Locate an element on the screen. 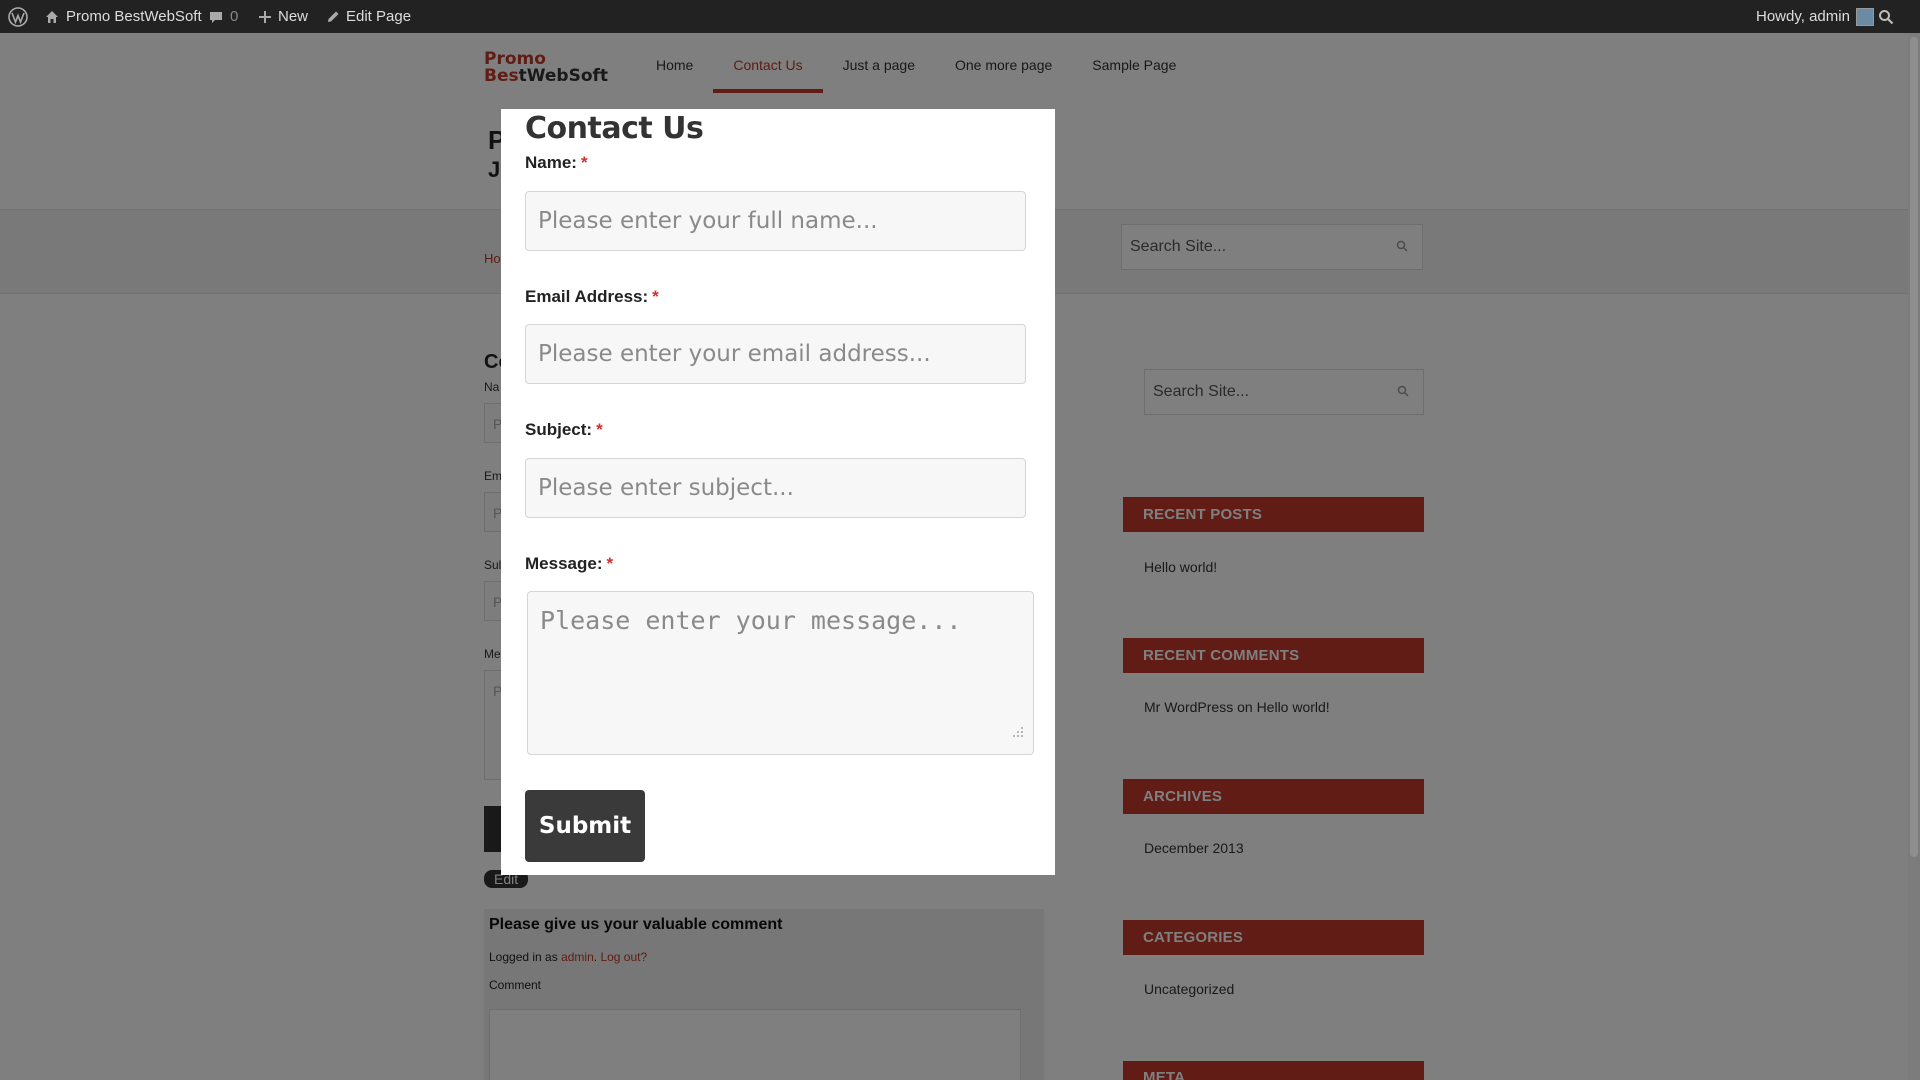  wordpress-logo-icon is located at coordinates (18, 16).